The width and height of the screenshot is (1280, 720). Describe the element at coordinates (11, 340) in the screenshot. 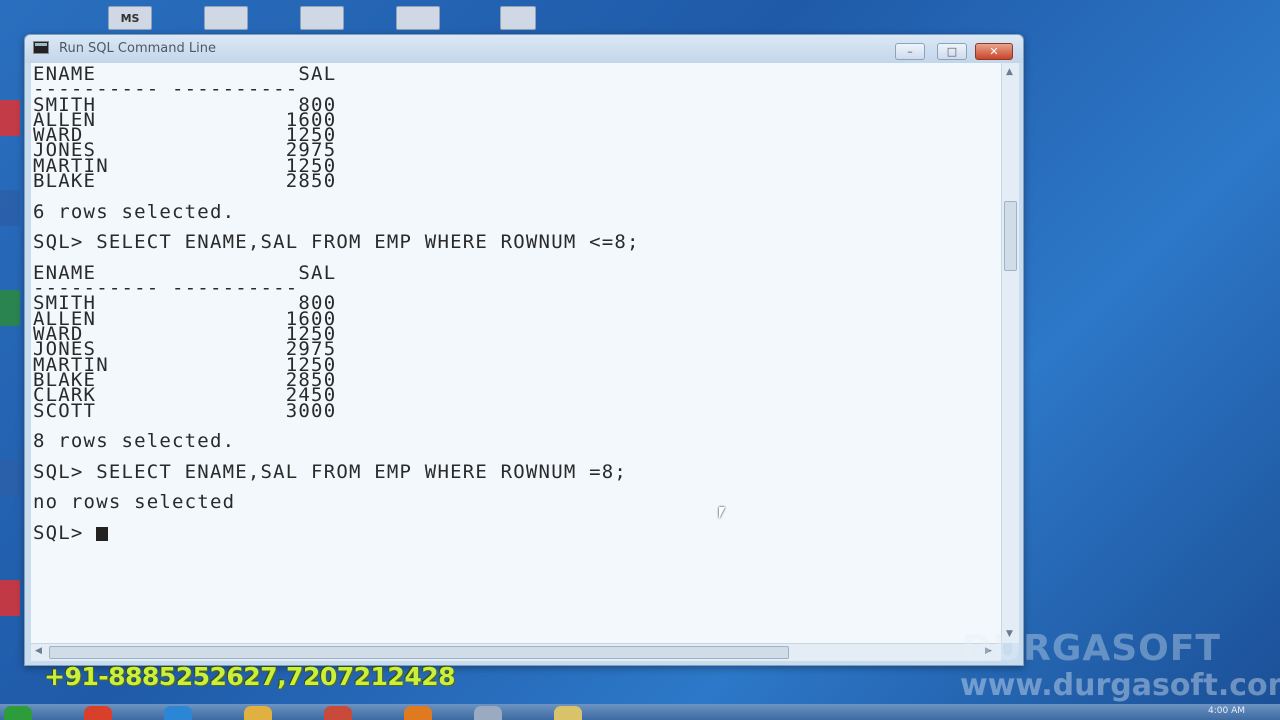

I see `desktop-left-icons` at that location.